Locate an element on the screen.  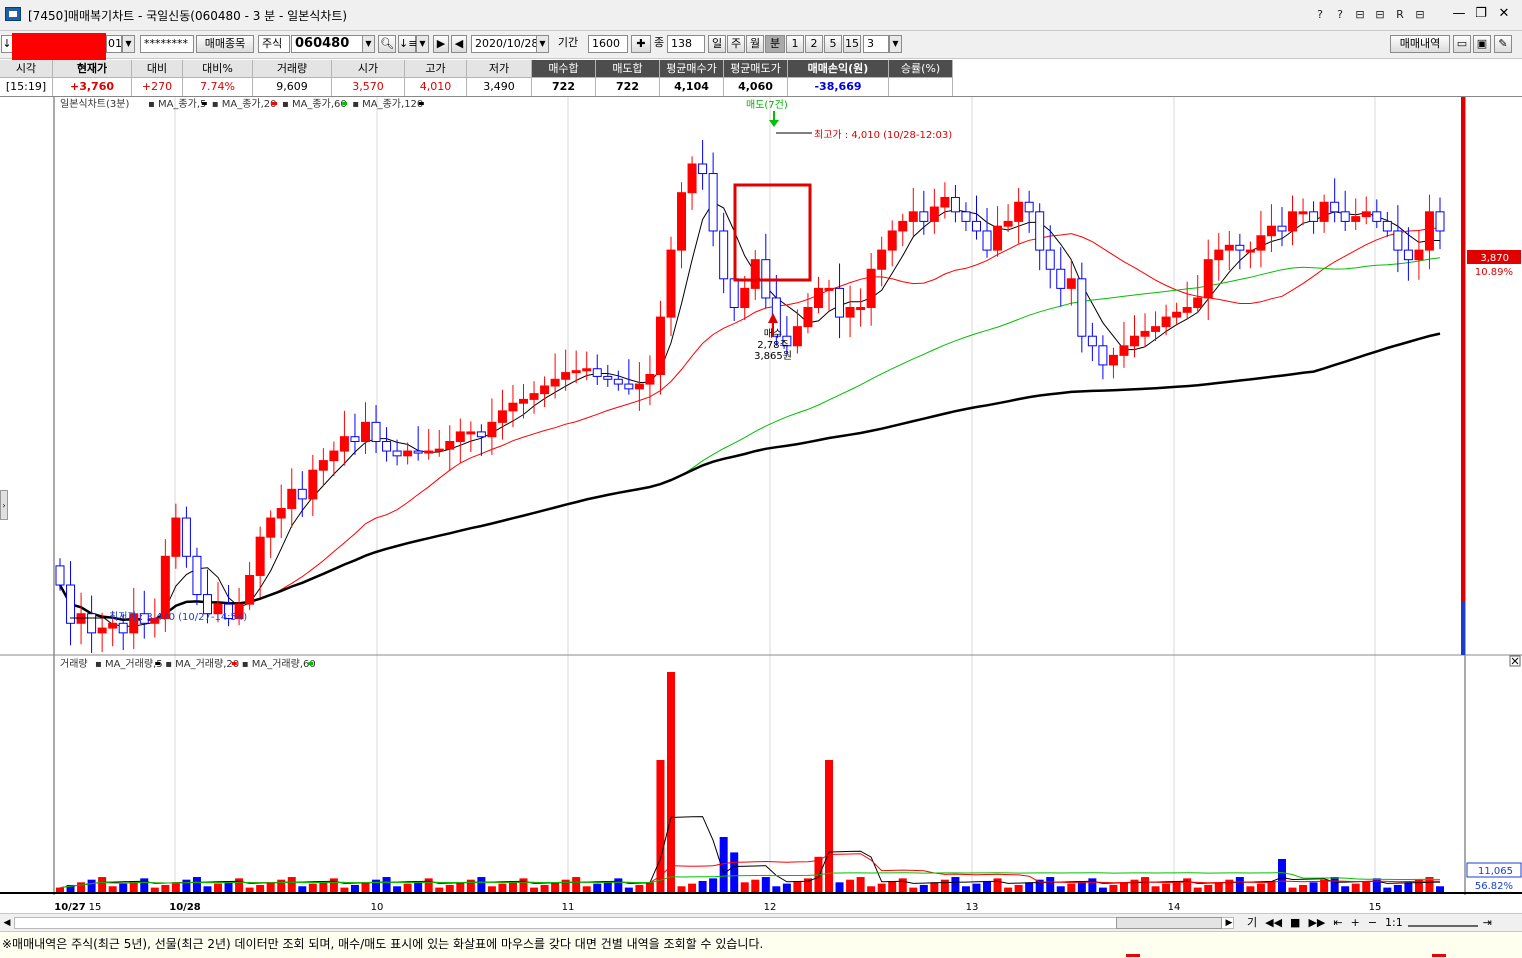
count-input: 138 is located at coordinates (686, 44).